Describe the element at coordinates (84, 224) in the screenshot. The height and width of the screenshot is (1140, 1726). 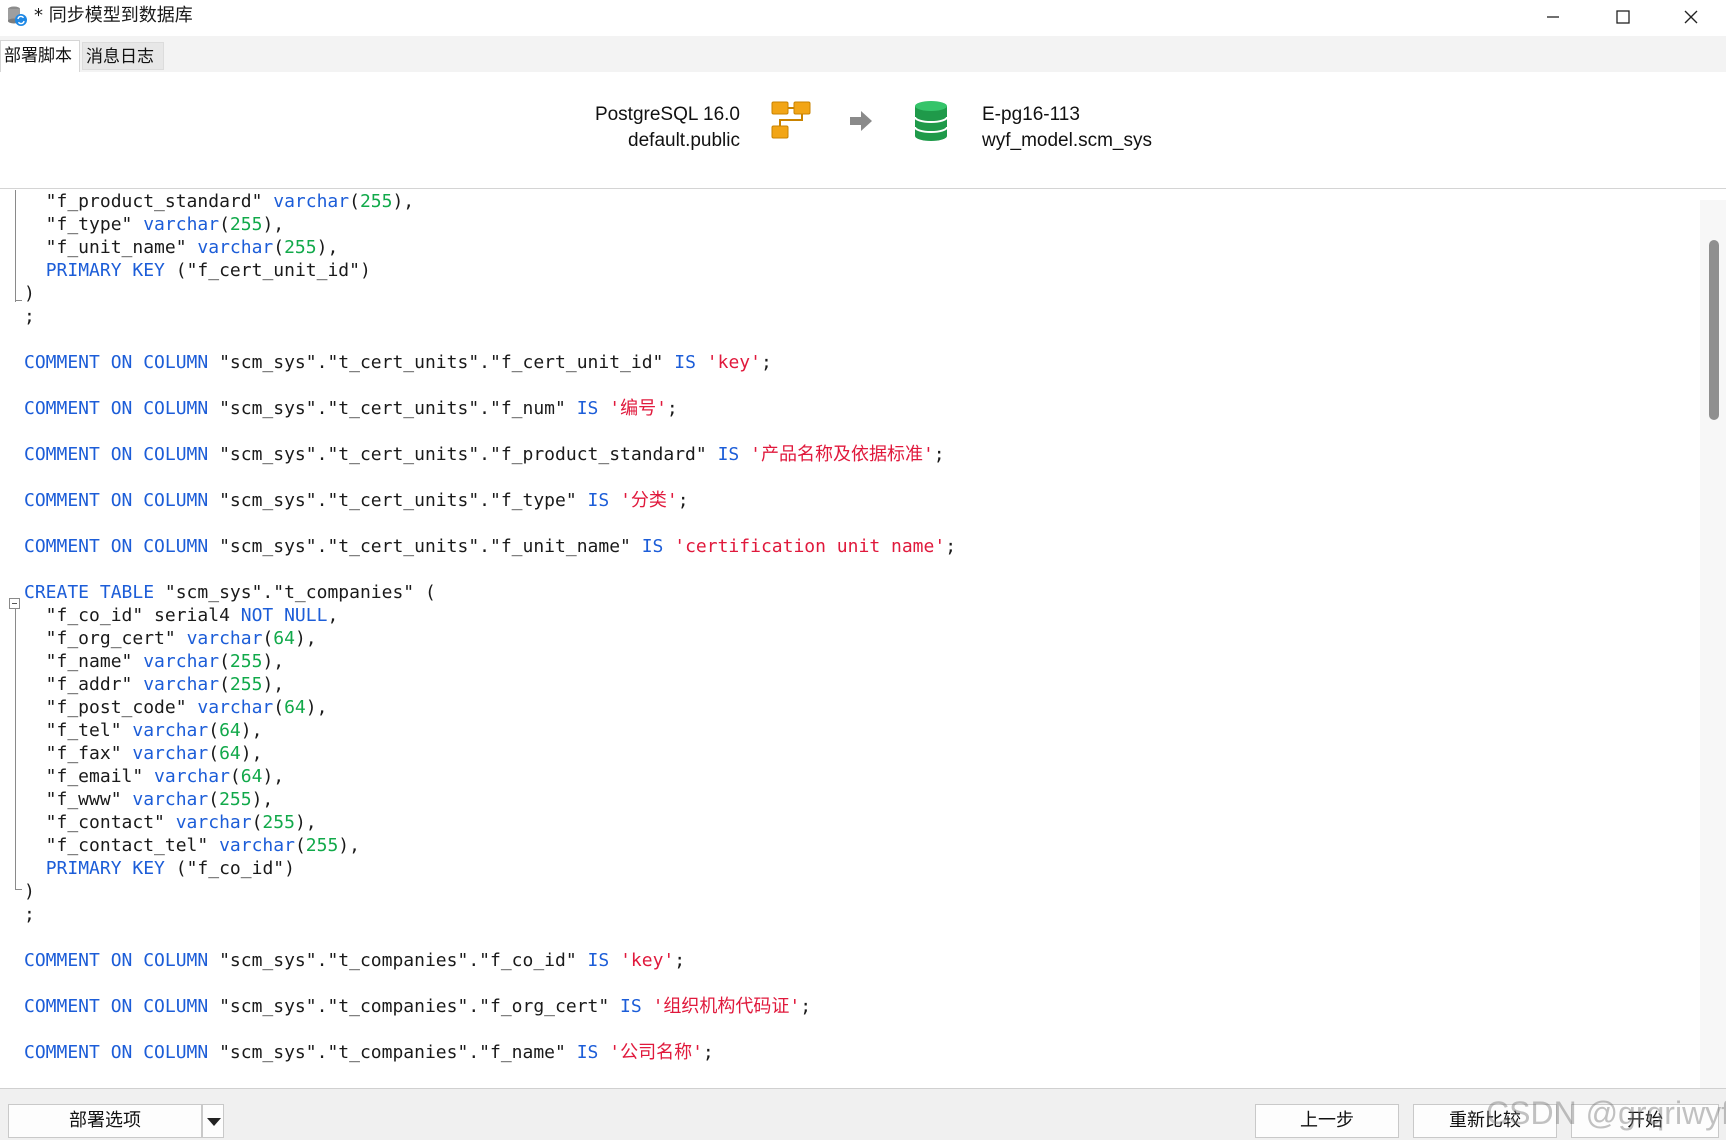
I see `code-token: "f_type"` at that location.